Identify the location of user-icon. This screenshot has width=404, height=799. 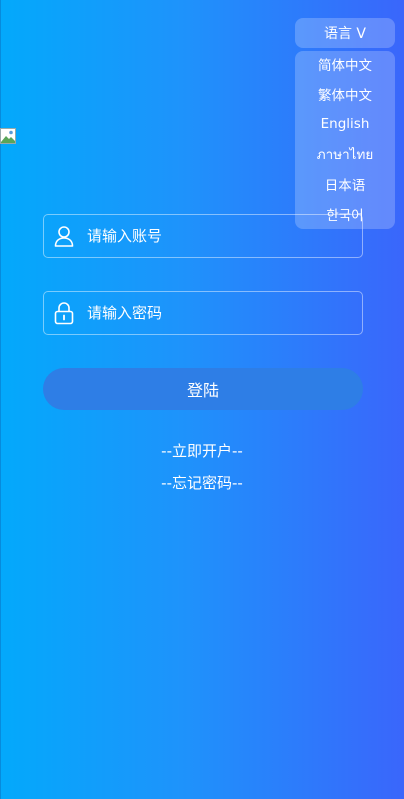
(64, 236).